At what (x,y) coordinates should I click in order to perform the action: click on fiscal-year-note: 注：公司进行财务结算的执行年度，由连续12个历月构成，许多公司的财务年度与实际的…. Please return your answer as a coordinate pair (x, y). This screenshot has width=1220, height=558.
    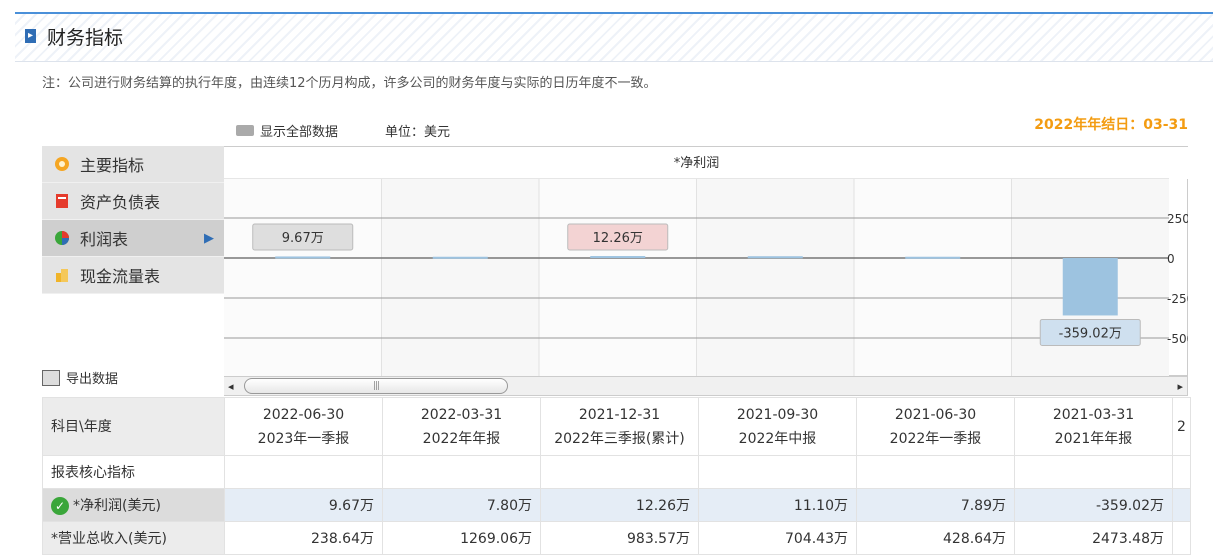
    Looking at the image, I should click on (349, 83).